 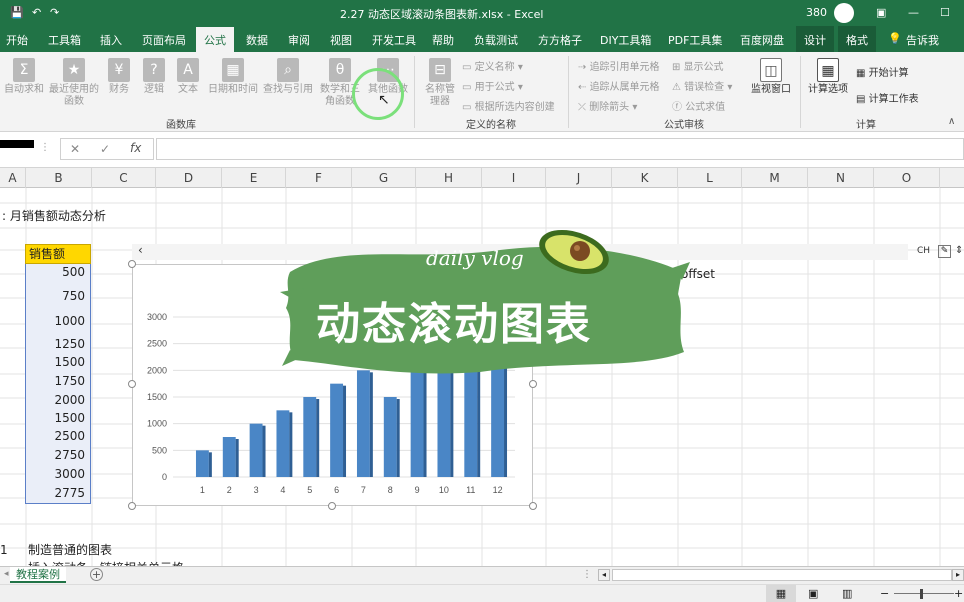 I want to click on tab-load-test: 负载测试, so click(x=496, y=40).